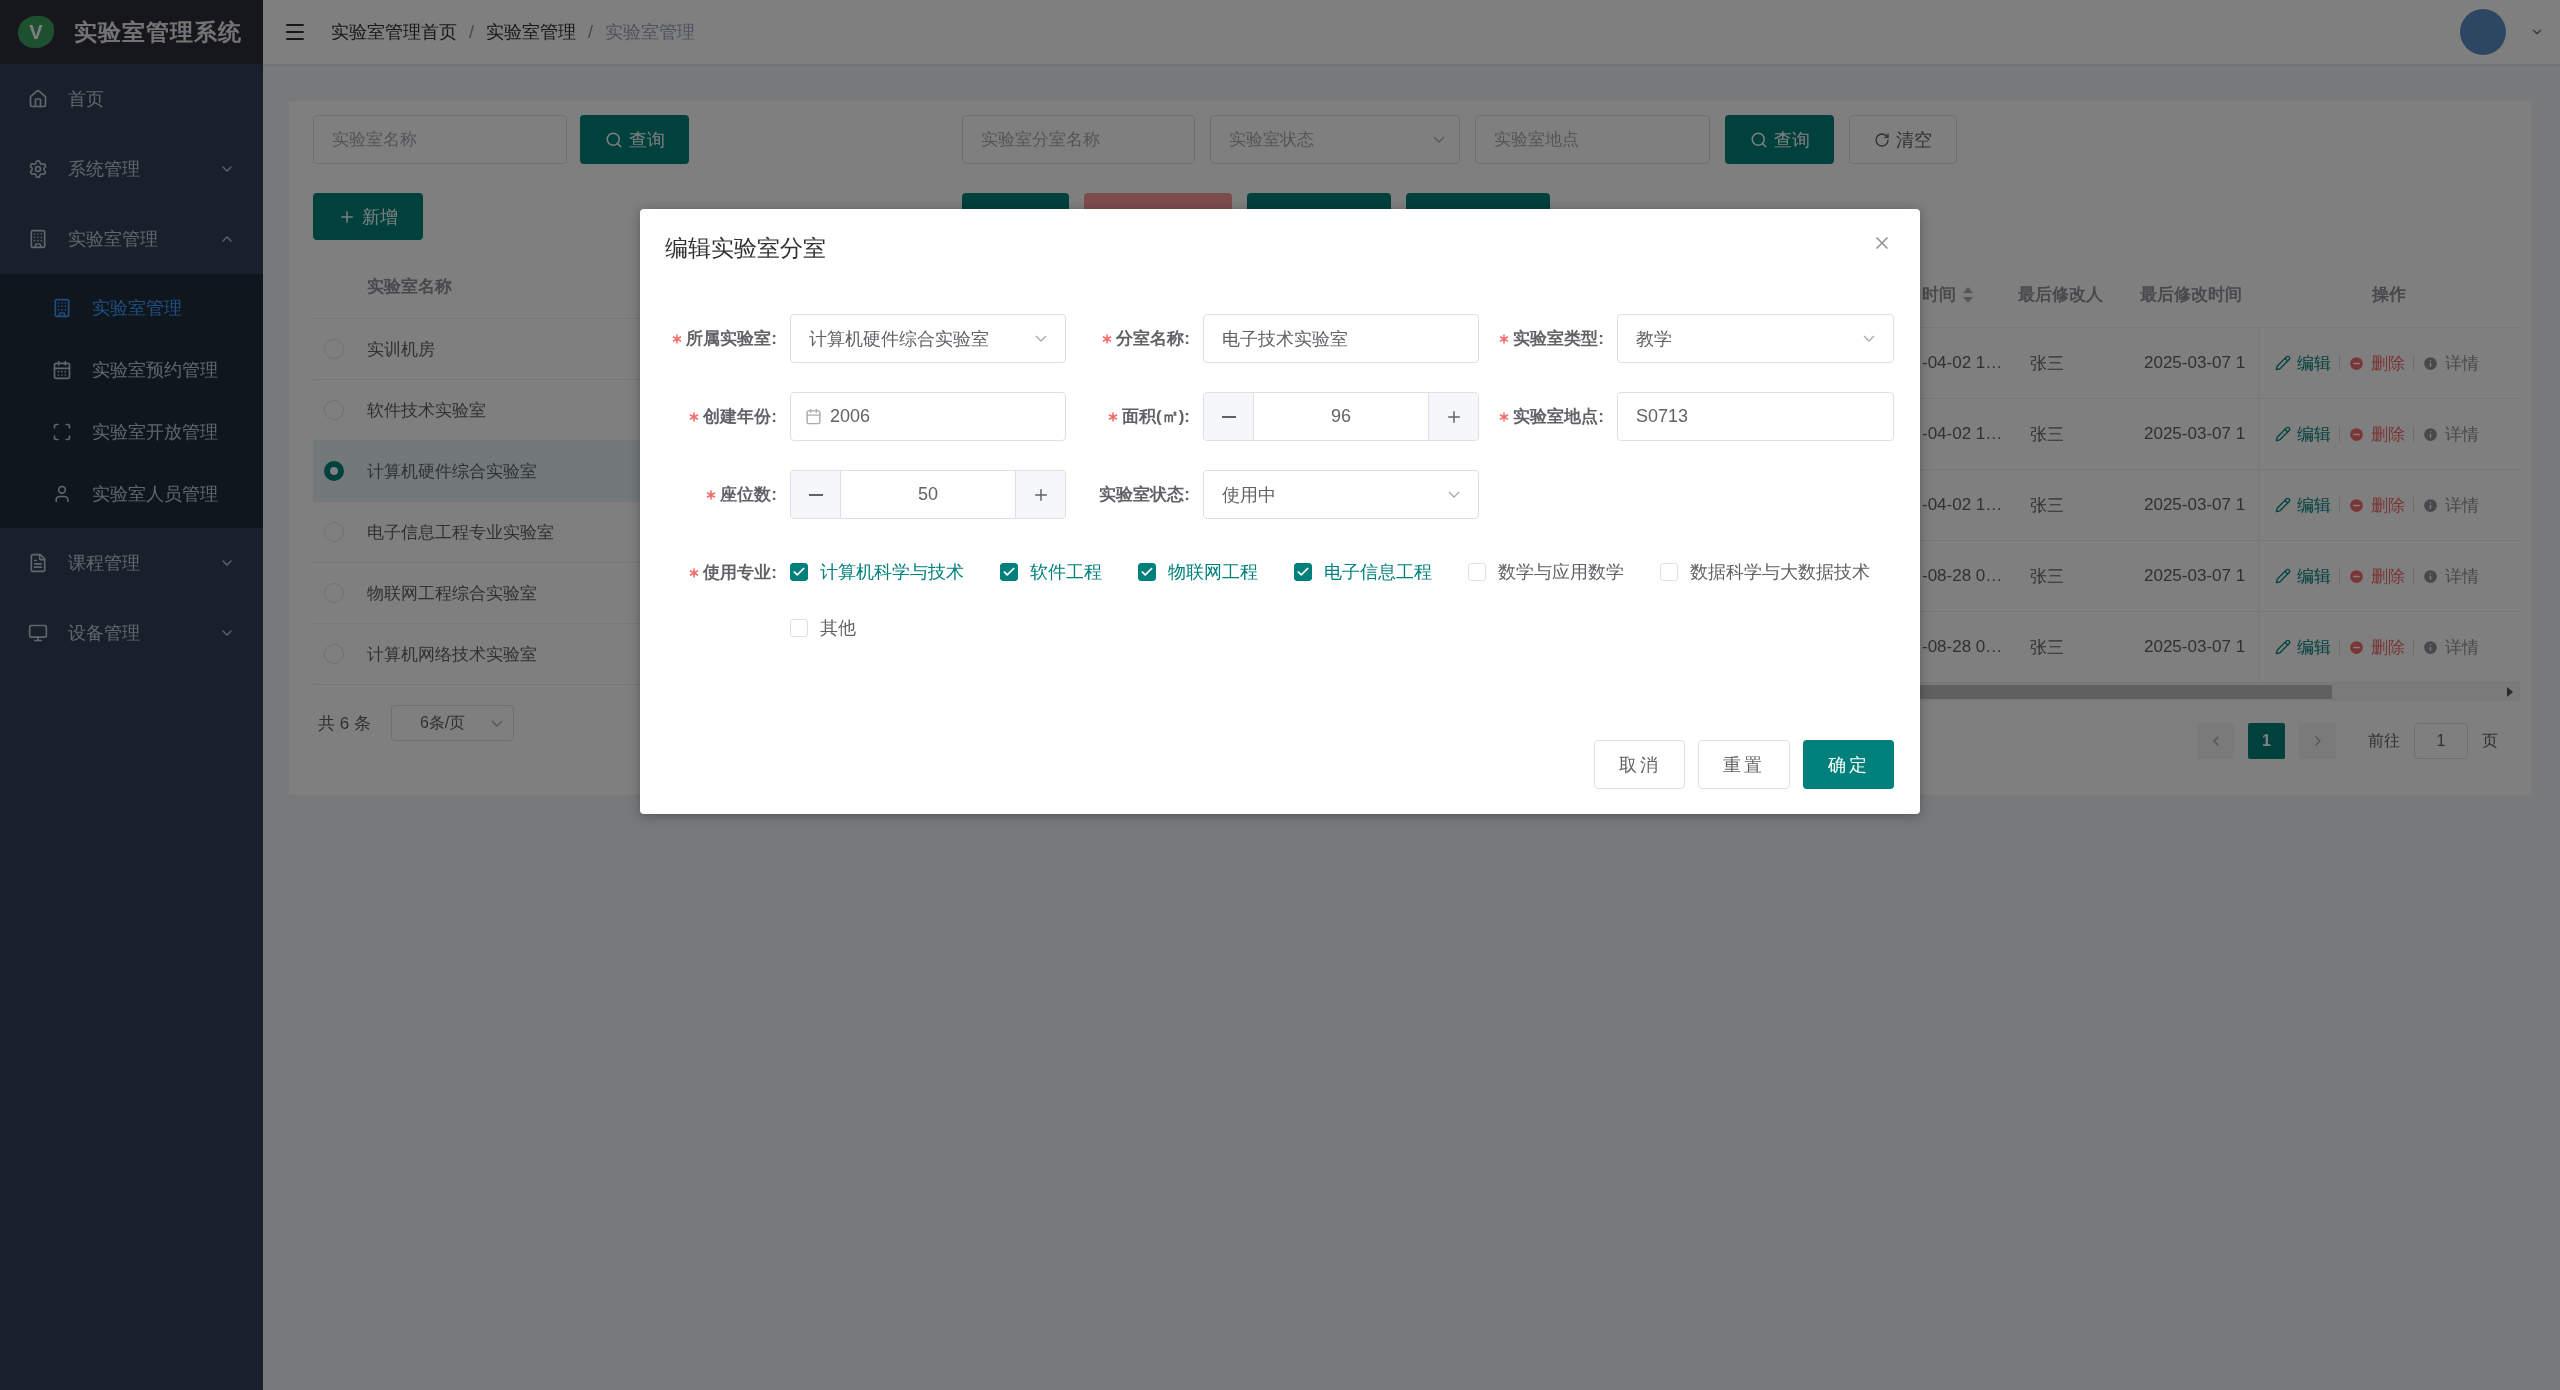 The width and height of the screenshot is (2560, 1390). Describe the element at coordinates (745, 248) in the screenshot. I see `dialog-title: 编辑实验室分室` at that location.